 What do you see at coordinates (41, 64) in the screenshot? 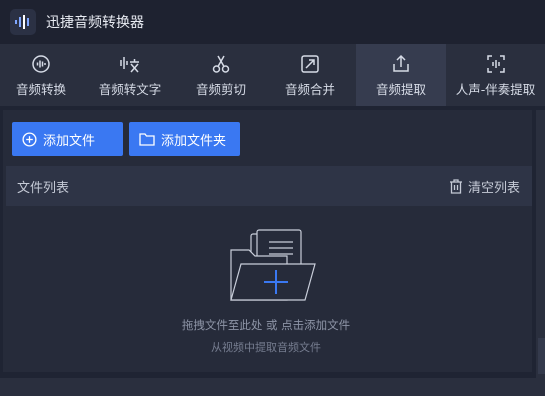
I see `audio-convert-icon` at bounding box center [41, 64].